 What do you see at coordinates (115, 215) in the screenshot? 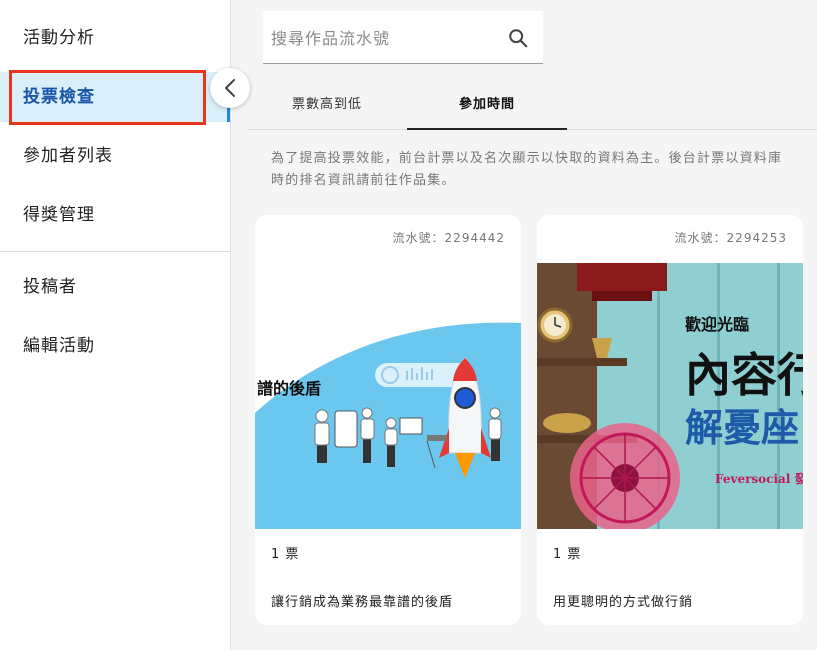
I see `sidebar-item-award-management: 得獎管理` at bounding box center [115, 215].